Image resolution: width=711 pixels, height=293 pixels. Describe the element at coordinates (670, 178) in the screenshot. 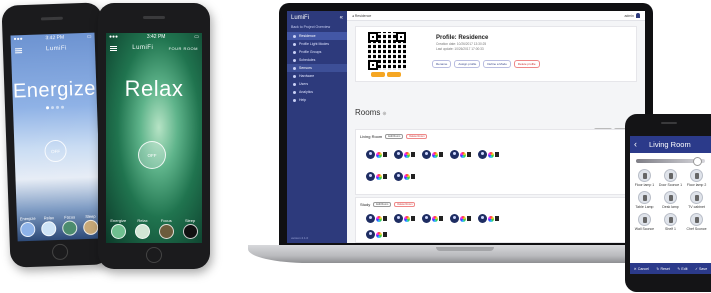

I see `lamp-tile: Door Sconce 1` at that location.